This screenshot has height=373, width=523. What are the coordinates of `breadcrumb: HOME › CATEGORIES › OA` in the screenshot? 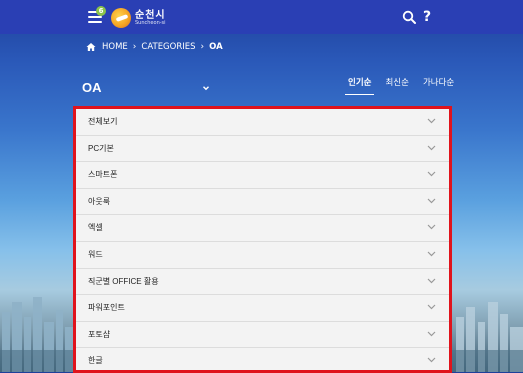 It's located at (154, 47).